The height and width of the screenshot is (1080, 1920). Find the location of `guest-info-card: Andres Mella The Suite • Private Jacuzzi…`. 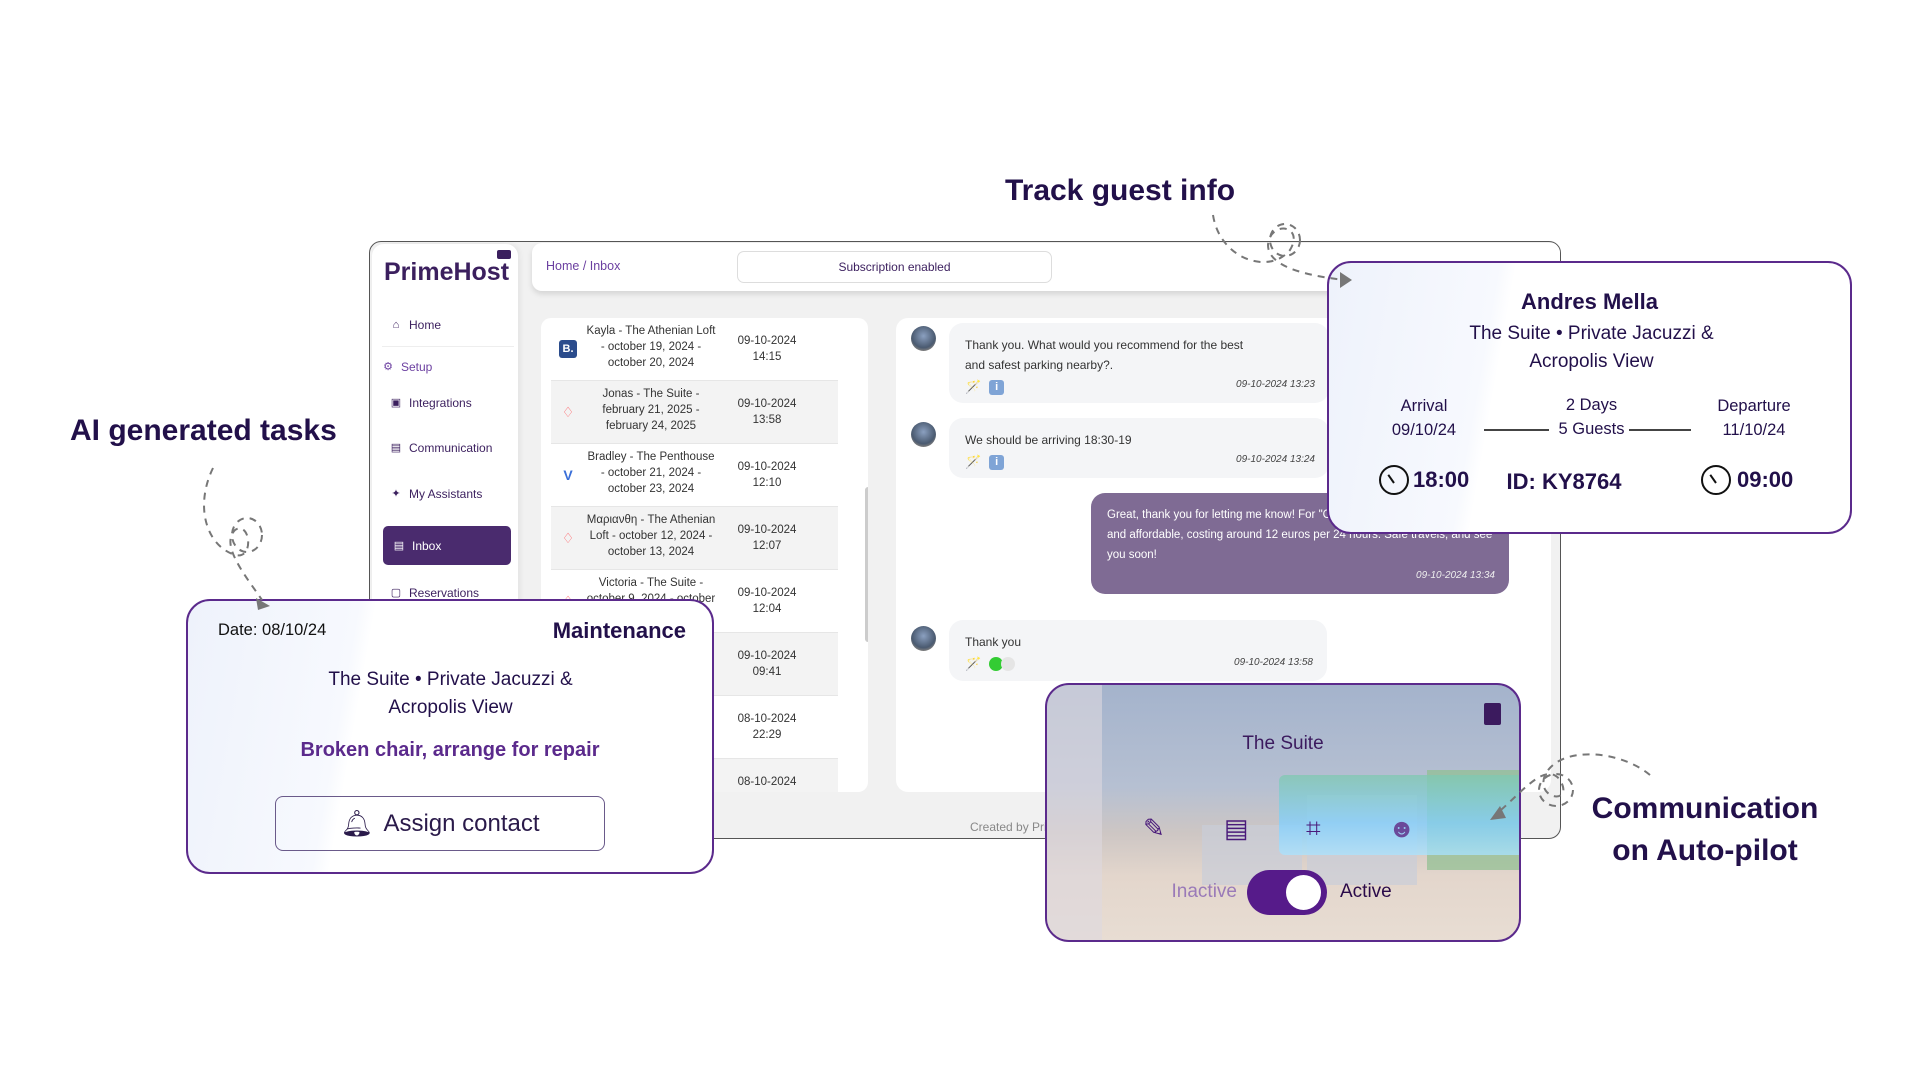

guest-info-card: Andres Mella The Suite • Private Jacuzzi… is located at coordinates (1589, 397).